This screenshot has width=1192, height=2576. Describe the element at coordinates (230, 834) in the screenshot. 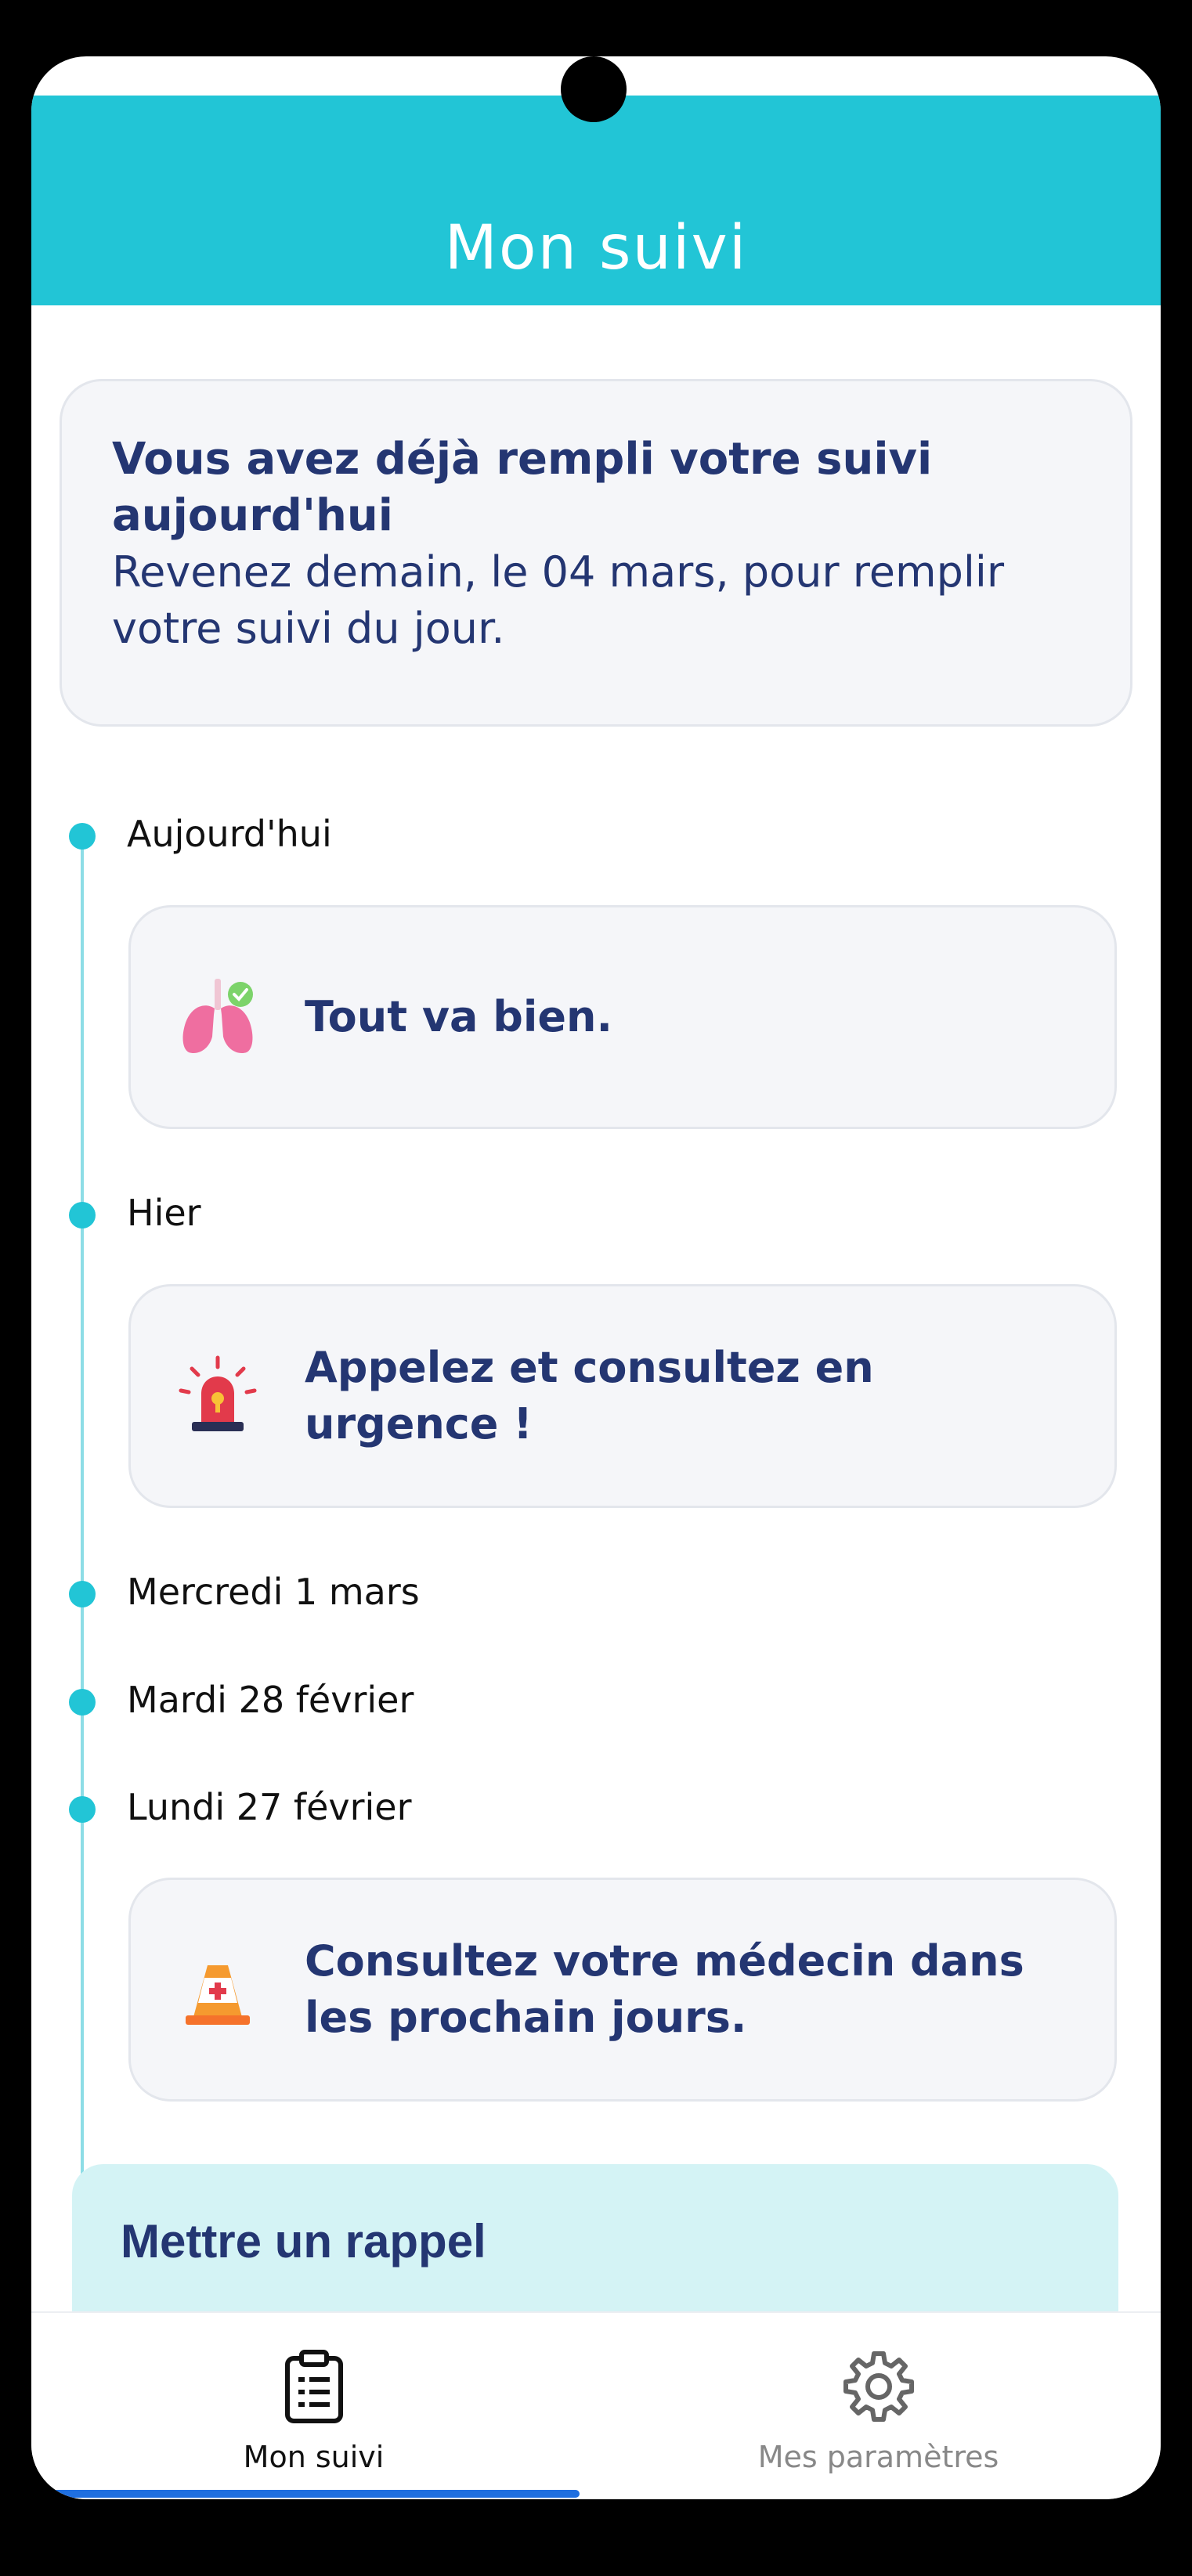

I see `timeline-date: Aujourd'hui` at that location.